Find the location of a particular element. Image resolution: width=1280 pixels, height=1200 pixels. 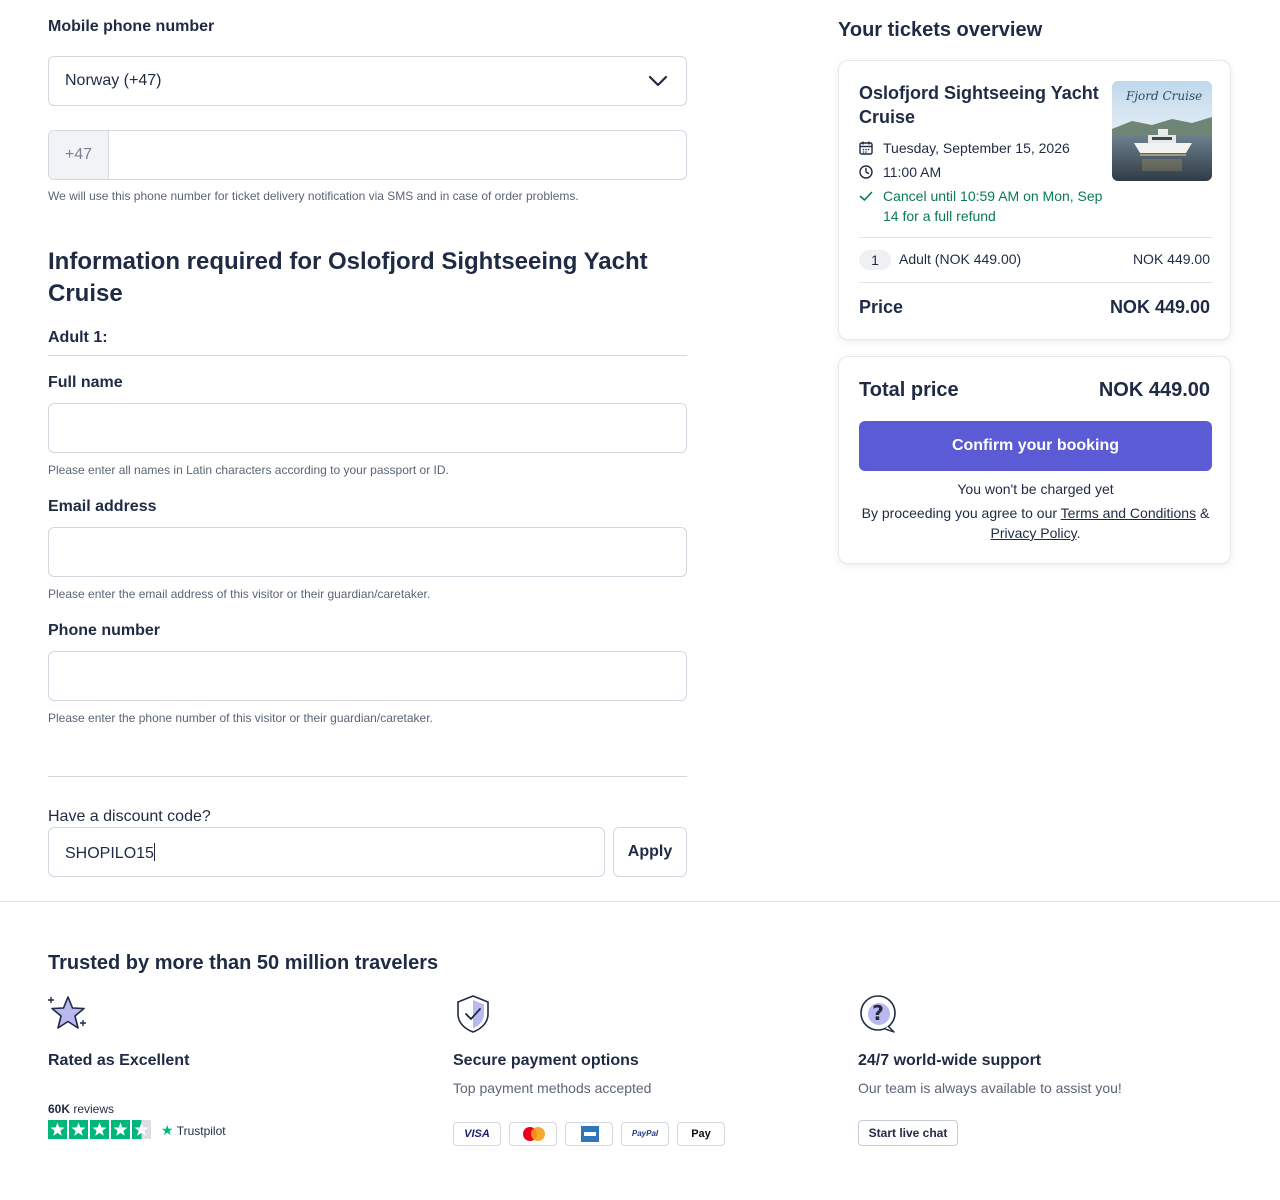

tour-thumbnail: Fjord Cruise is located at coordinates (1162, 131).